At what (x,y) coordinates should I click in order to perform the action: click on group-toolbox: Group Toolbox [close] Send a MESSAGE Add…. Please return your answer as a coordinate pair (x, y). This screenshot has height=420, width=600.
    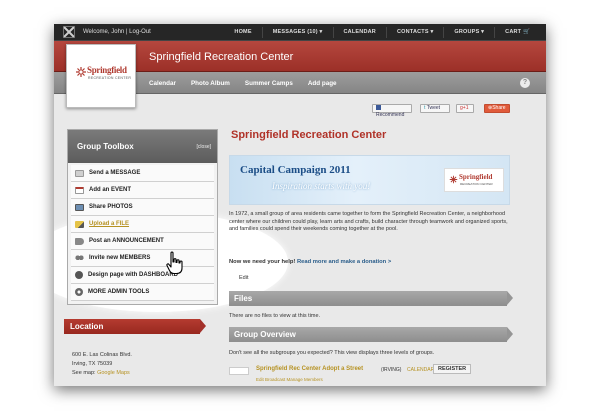
    Looking at the image, I should click on (142, 217).